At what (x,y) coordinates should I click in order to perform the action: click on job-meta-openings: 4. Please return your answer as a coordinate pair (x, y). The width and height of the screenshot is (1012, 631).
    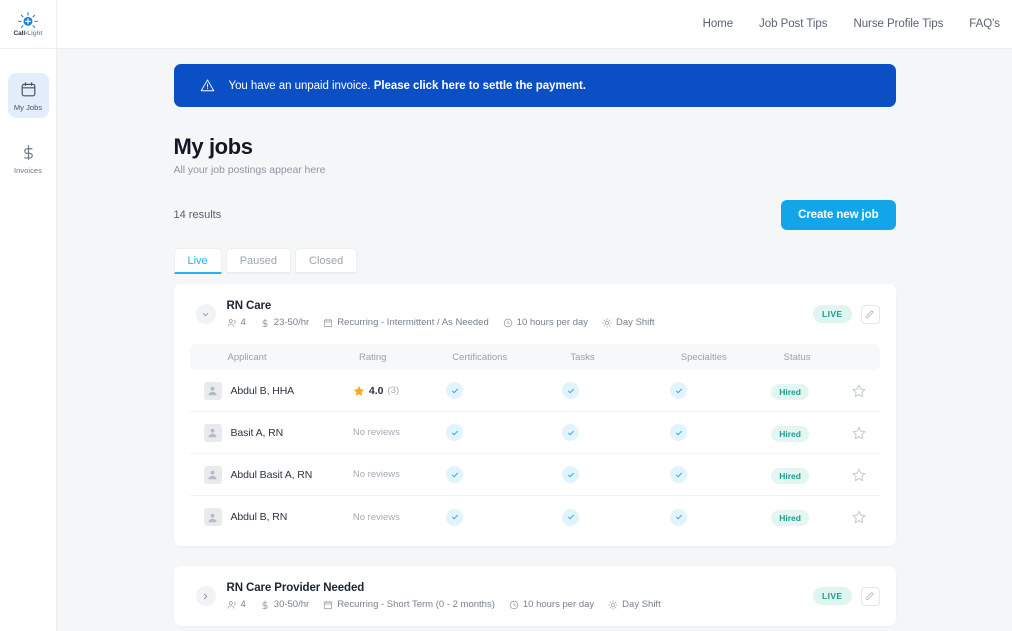
    Looking at the image, I should click on (236, 604).